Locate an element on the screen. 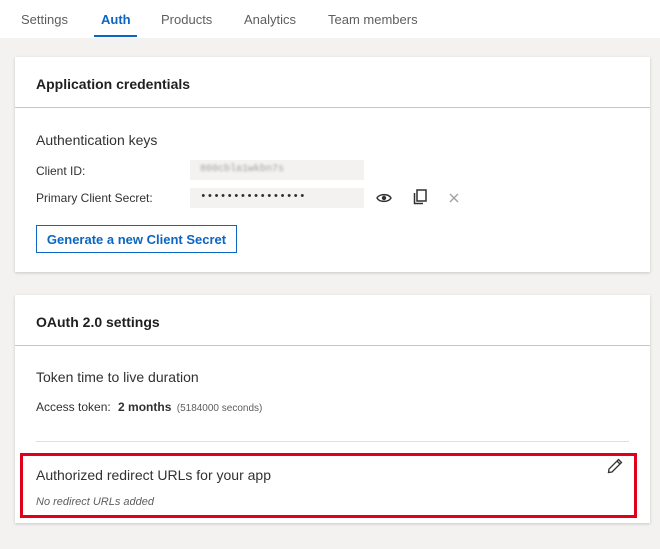 Image resolution: width=660 pixels, height=549 pixels. access-token-value: 2 months is located at coordinates (145, 407).